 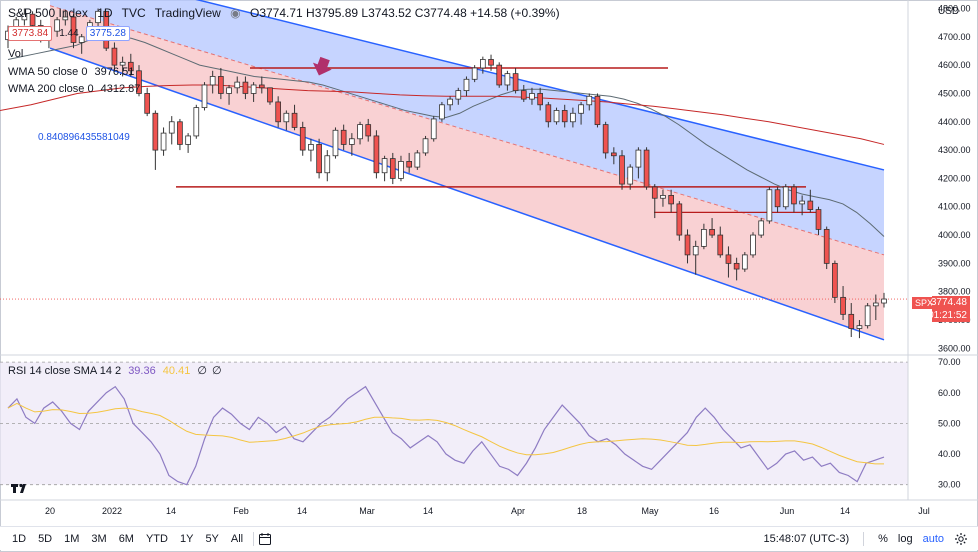 I want to click on wma50-legend: WMA 50 close 0 3976.51, so click(x=71, y=72).